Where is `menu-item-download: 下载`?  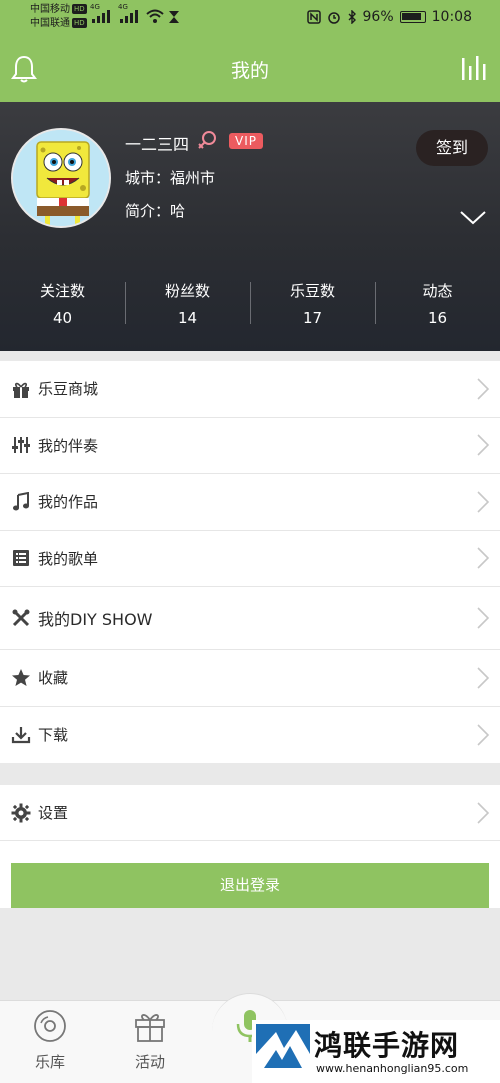
menu-item-download: 下载 is located at coordinates (250, 735).